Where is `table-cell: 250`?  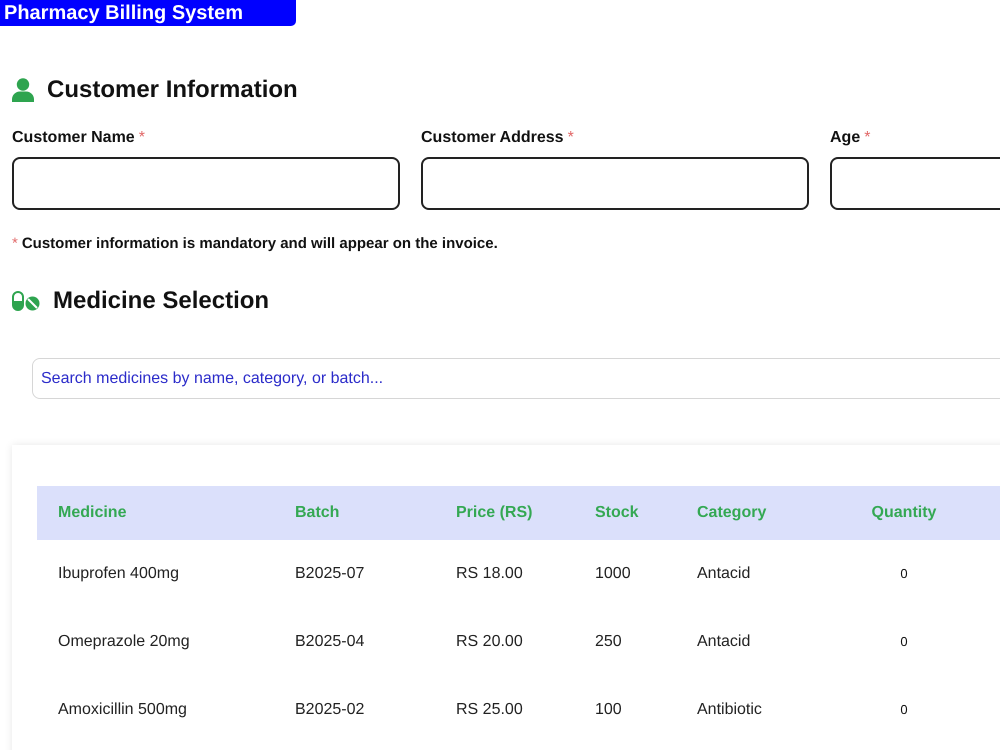 table-cell: 250 is located at coordinates (608, 641).